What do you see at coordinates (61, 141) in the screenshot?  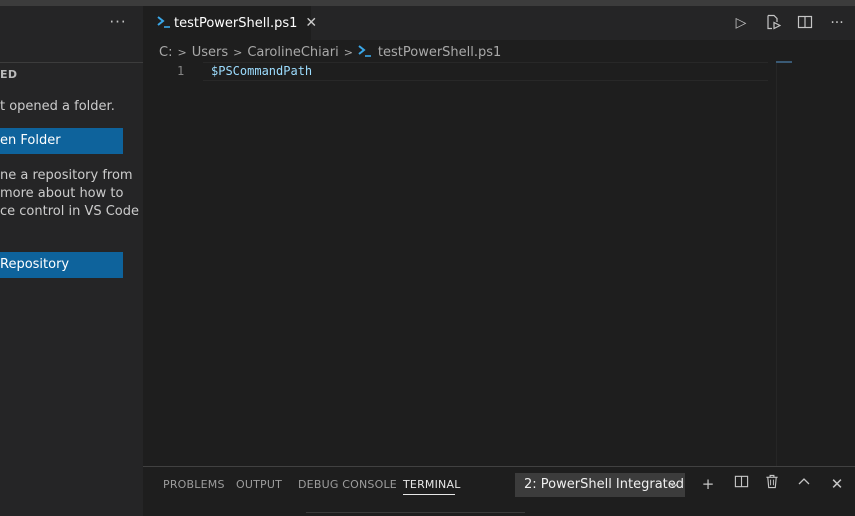 I see `open-folder-button: en Folder` at bounding box center [61, 141].